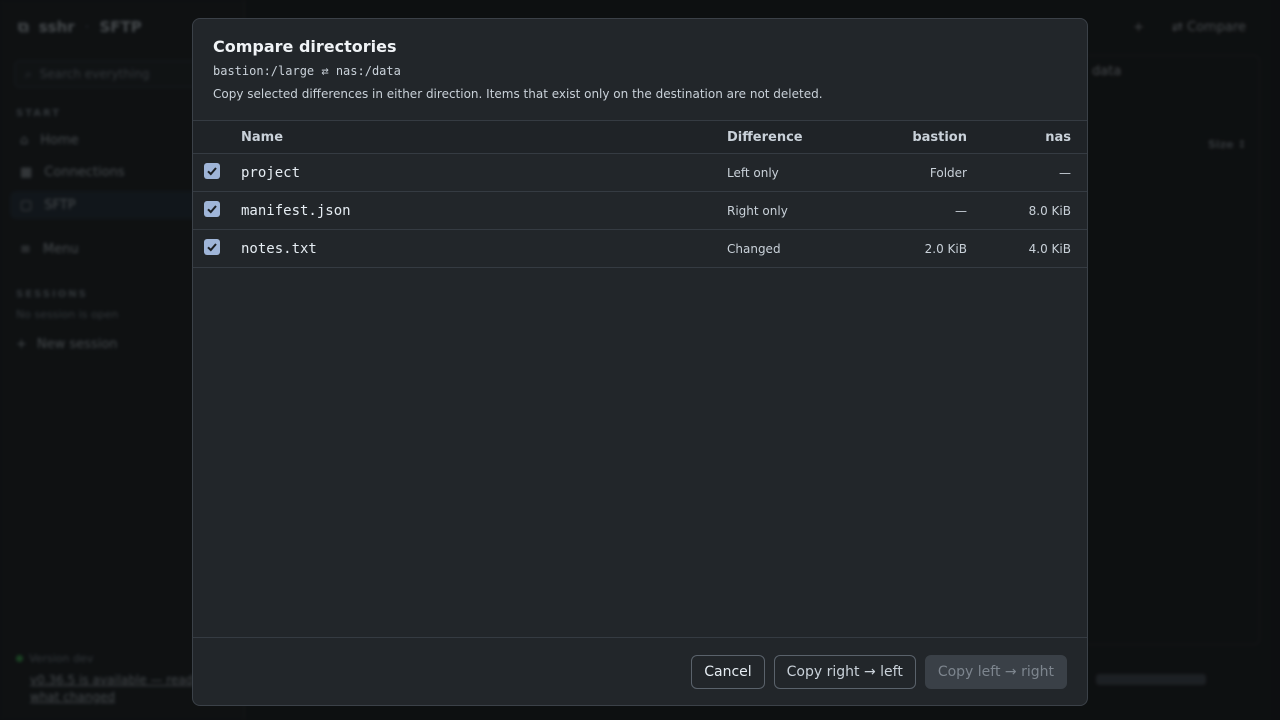  I want to click on column-name: Name, so click(262, 137).